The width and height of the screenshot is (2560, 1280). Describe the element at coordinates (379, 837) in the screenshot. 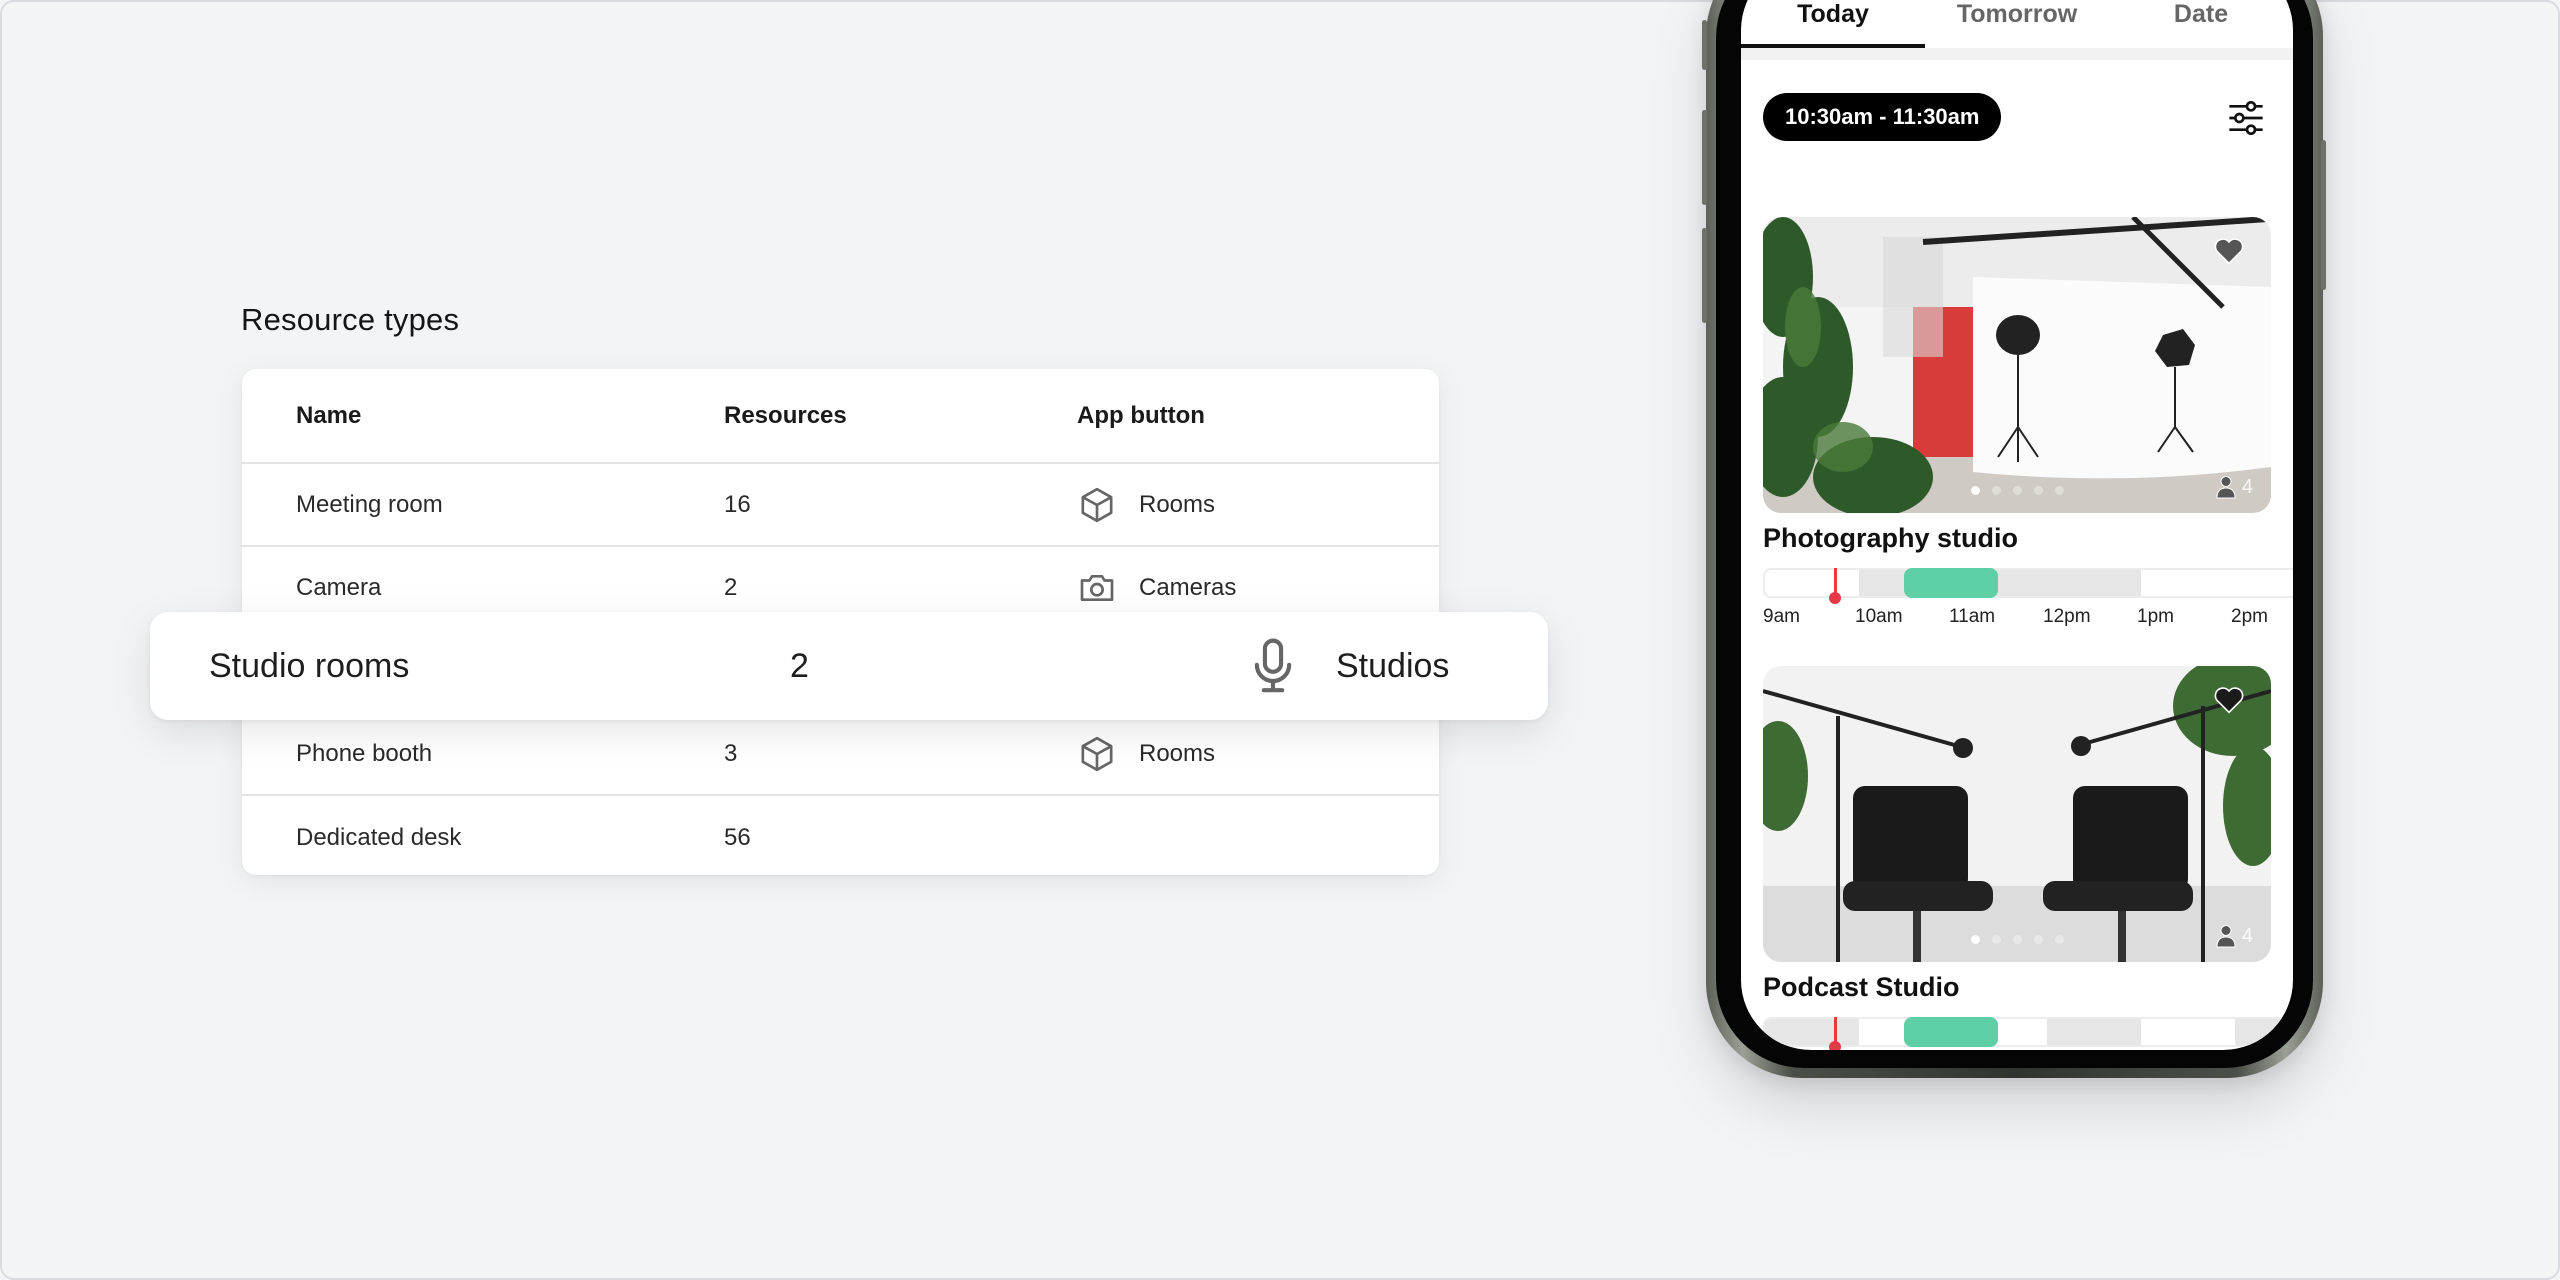

I see `row-name: Dedicated desk` at that location.